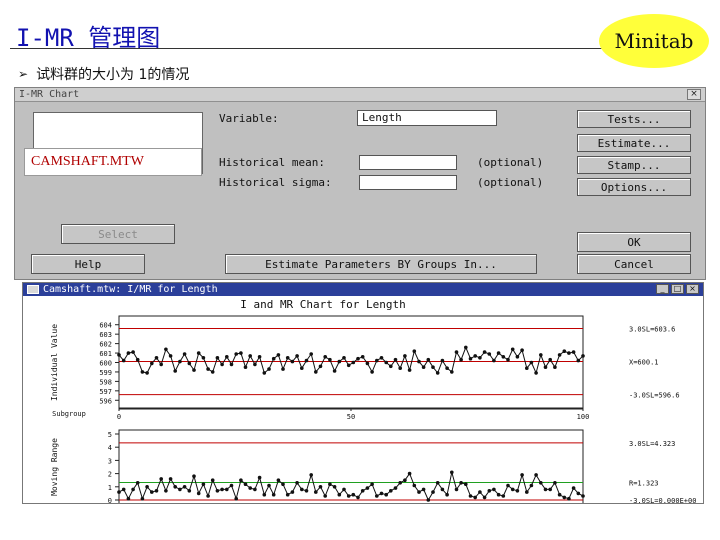 The width and height of the screenshot is (720, 540). What do you see at coordinates (323, 304) in the screenshot?
I see `chart-title: I and MR Chart for Length` at bounding box center [323, 304].